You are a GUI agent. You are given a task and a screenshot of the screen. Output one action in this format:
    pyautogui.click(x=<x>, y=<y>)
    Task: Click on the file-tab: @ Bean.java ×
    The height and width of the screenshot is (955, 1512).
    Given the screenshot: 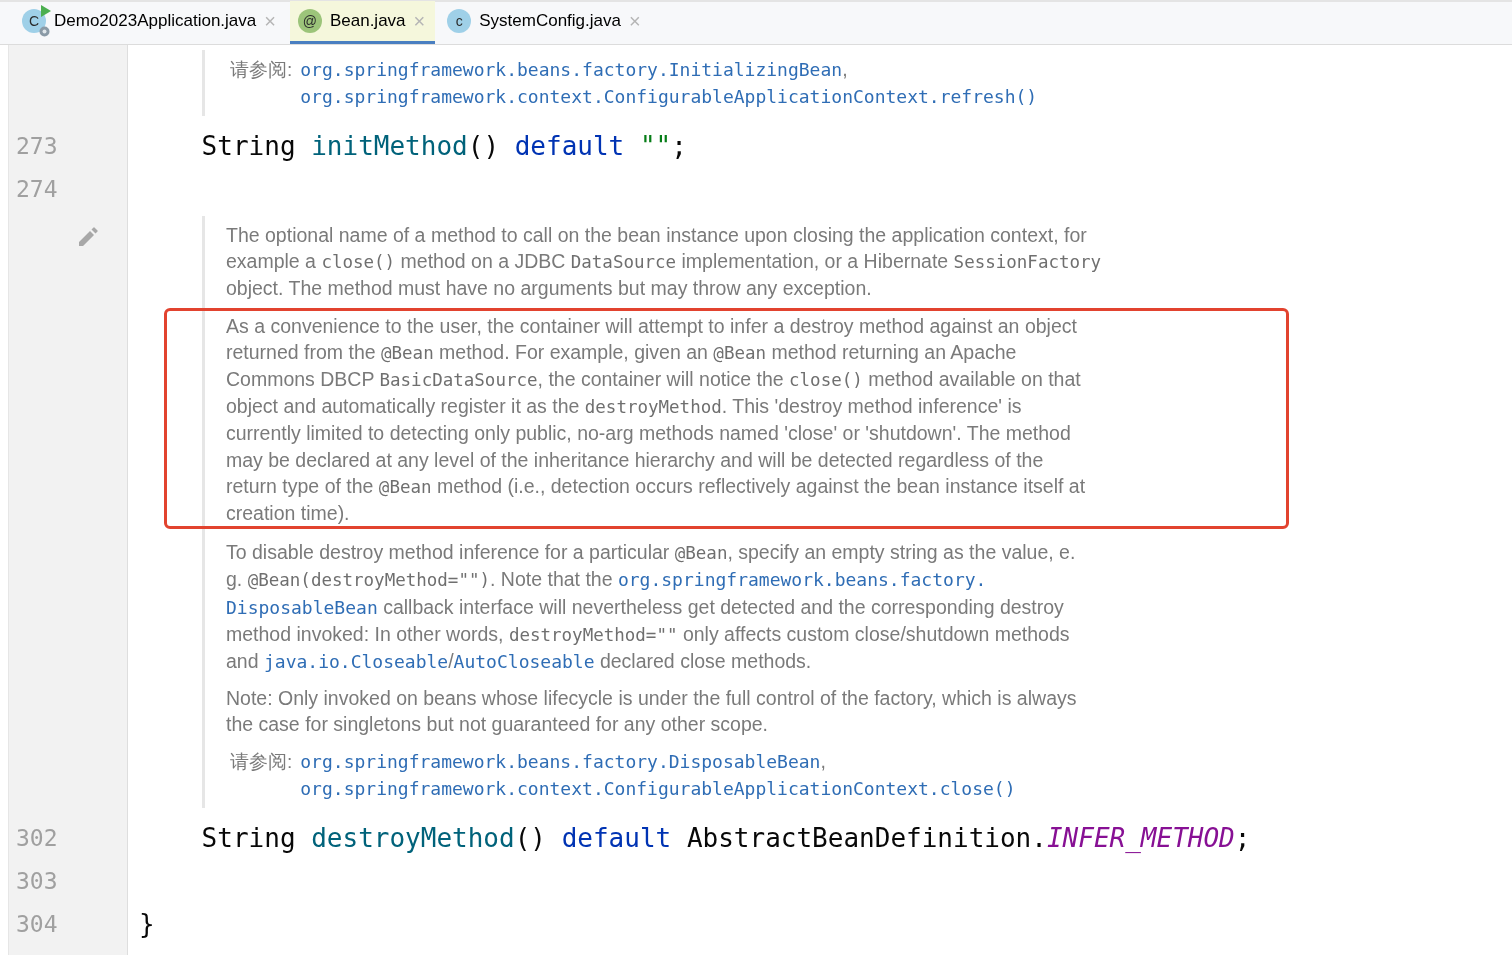 What is the action you would take?
    pyautogui.click(x=362, y=22)
    